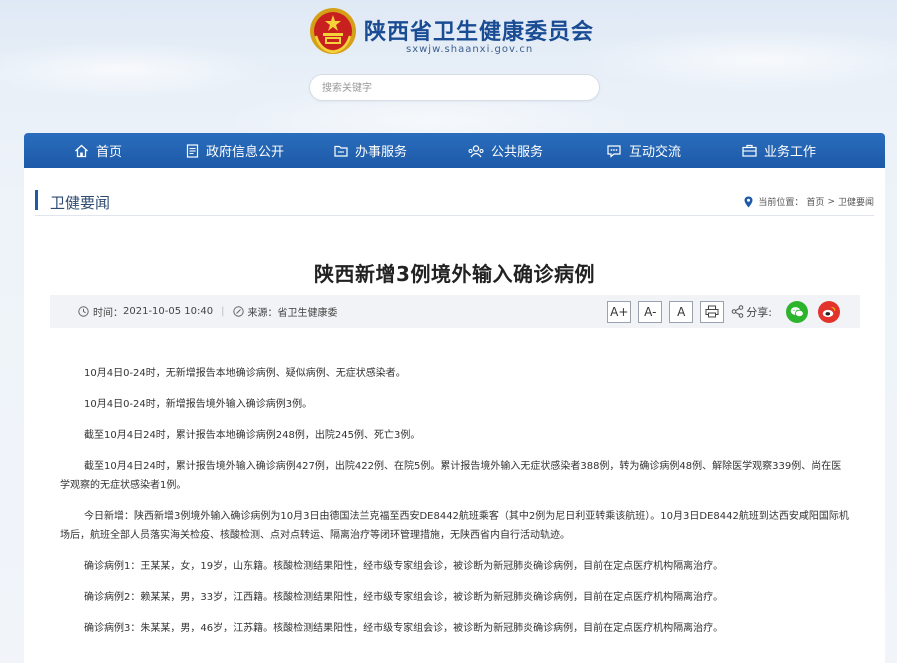  I want to click on nav-item-gov-info: 政府信息公开, so click(235, 150).